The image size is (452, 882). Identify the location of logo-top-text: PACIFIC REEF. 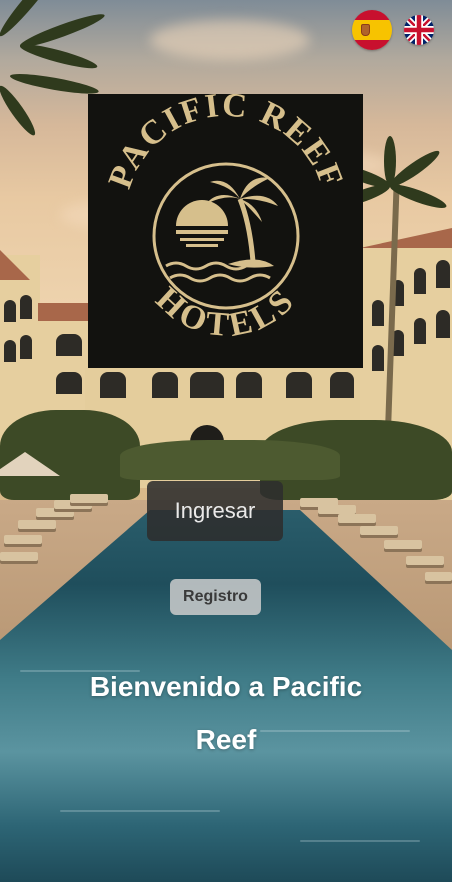
(225, 143).